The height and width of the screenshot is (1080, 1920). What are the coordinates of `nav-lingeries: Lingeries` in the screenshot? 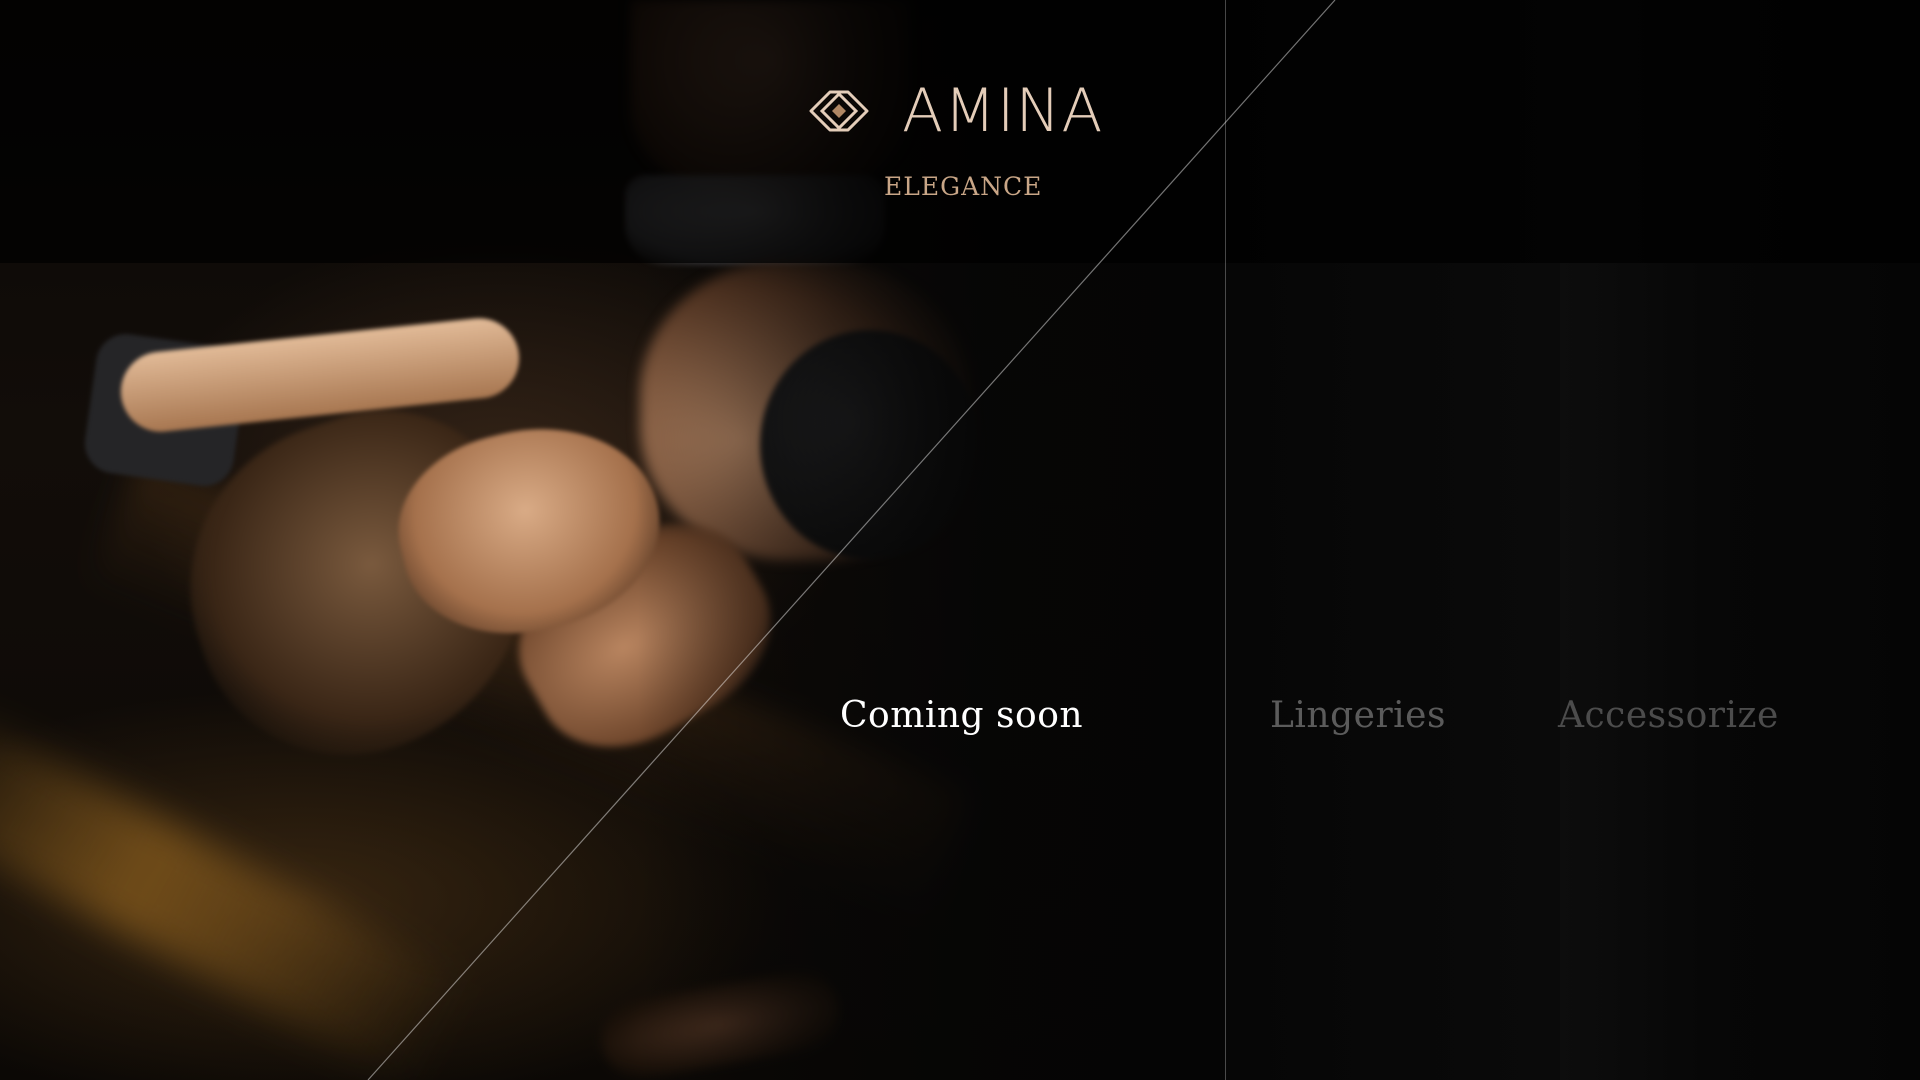 It's located at (1358, 716).